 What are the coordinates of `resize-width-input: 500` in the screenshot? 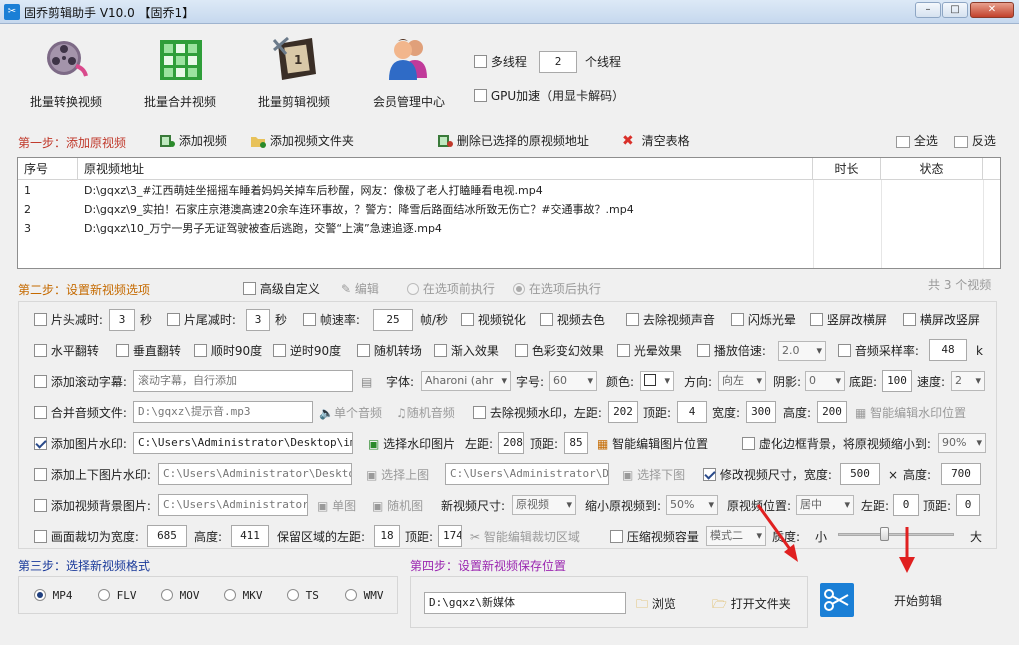 It's located at (860, 474).